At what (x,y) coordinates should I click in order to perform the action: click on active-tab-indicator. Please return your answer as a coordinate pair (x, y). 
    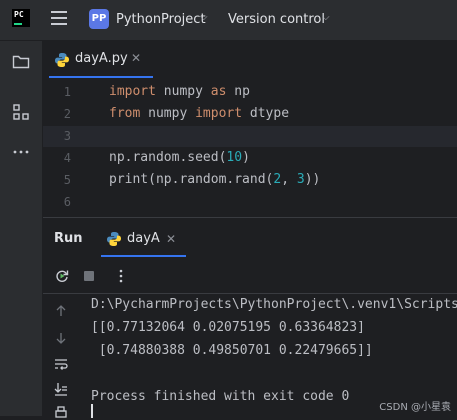
    Looking at the image, I should click on (101, 77).